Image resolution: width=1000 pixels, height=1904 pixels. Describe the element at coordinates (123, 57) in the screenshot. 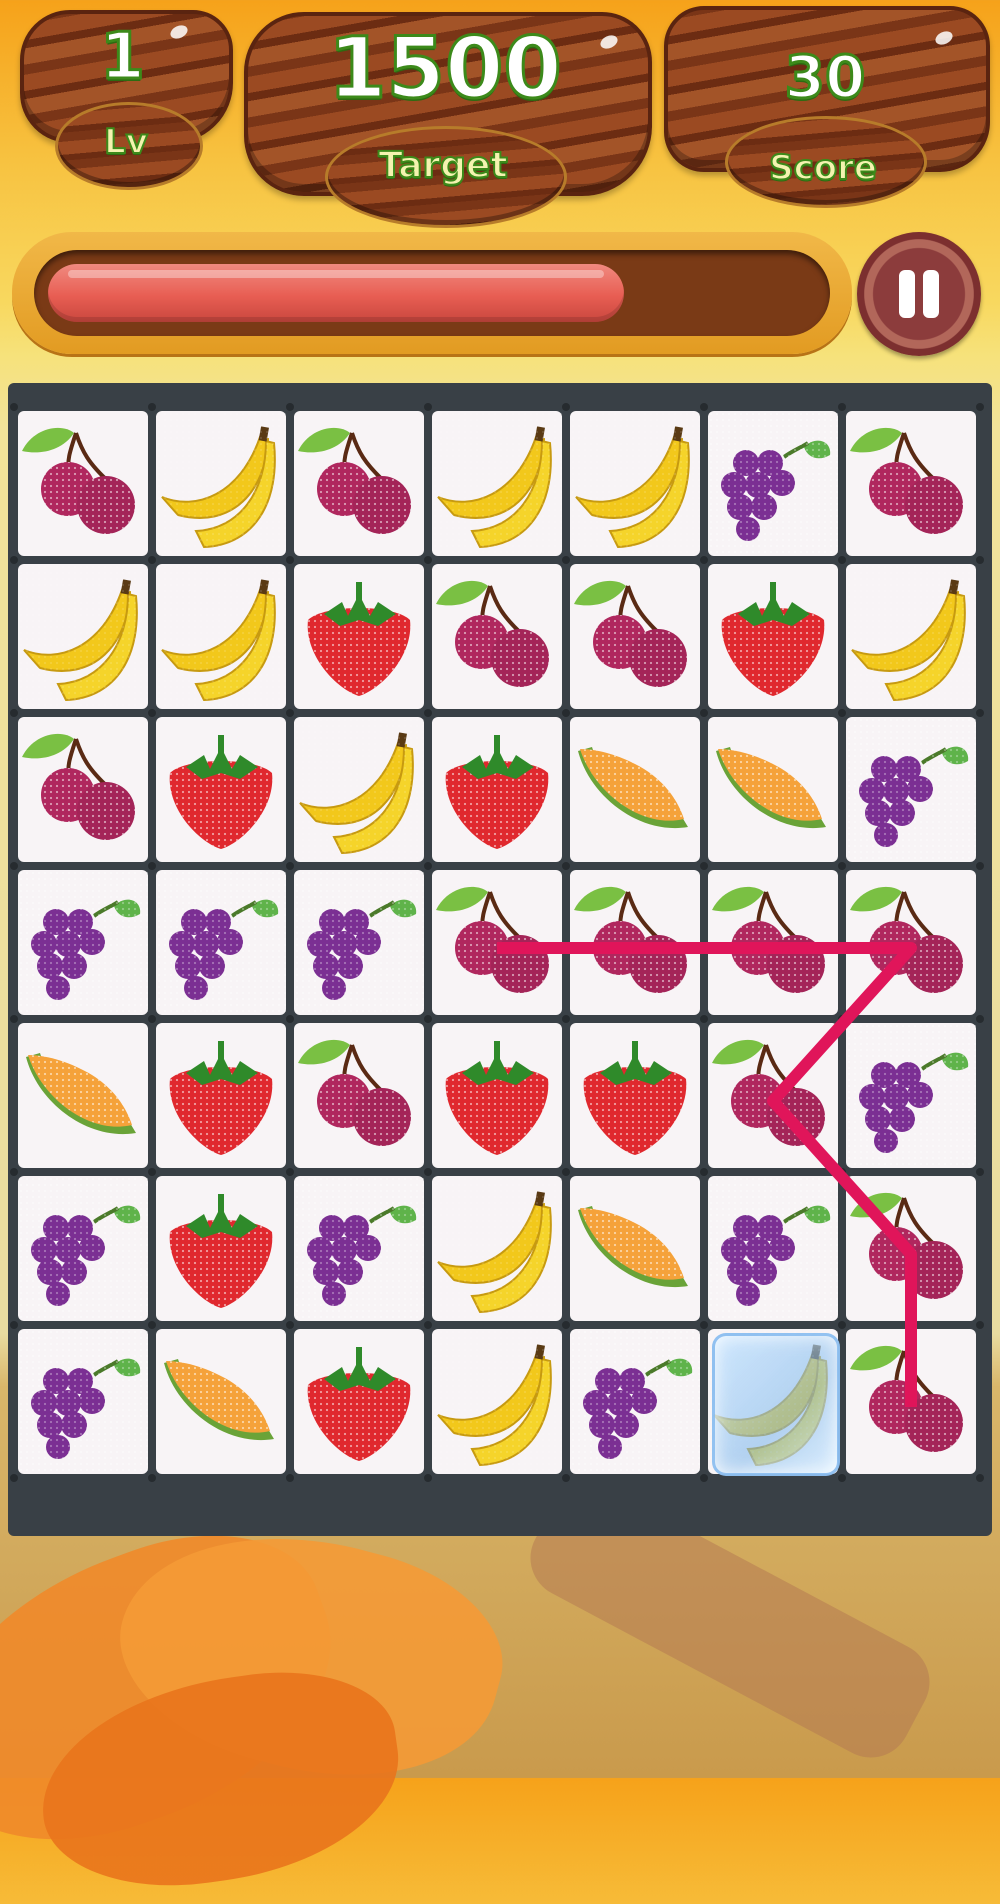

I see `level-value: 1` at that location.